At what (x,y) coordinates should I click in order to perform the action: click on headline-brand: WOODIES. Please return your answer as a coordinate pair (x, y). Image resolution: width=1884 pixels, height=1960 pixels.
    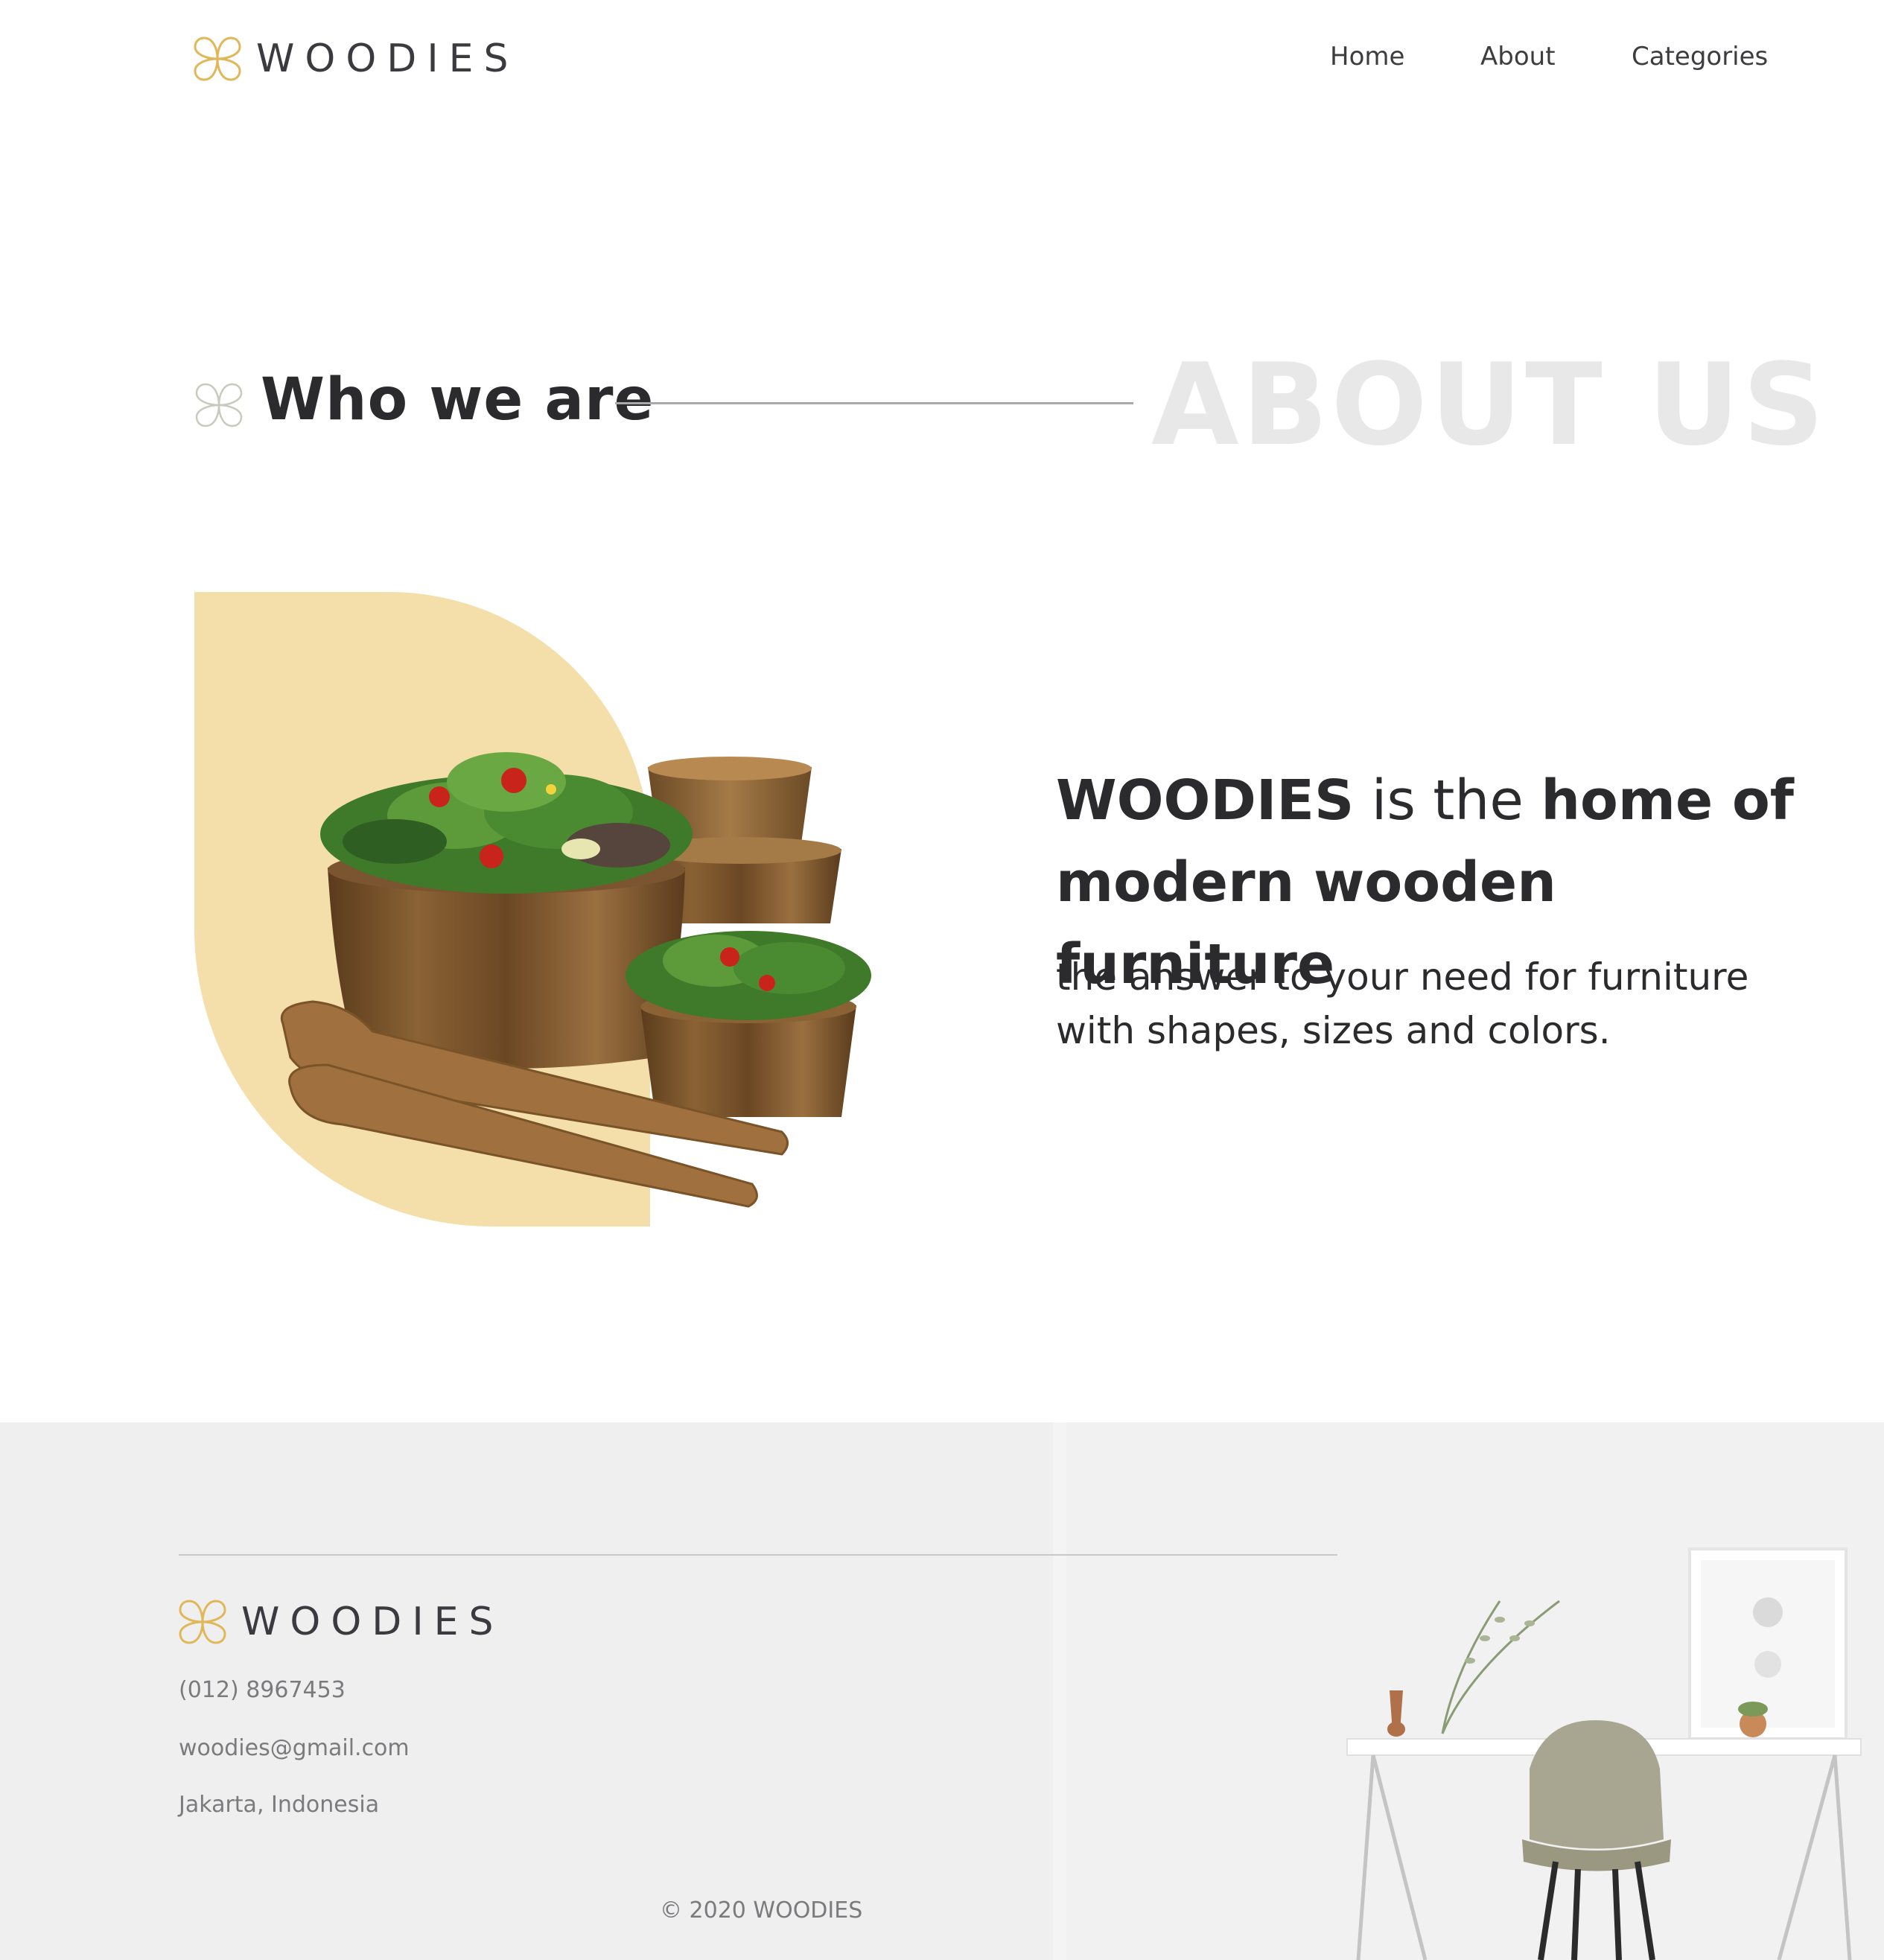
    Looking at the image, I should click on (1206, 801).